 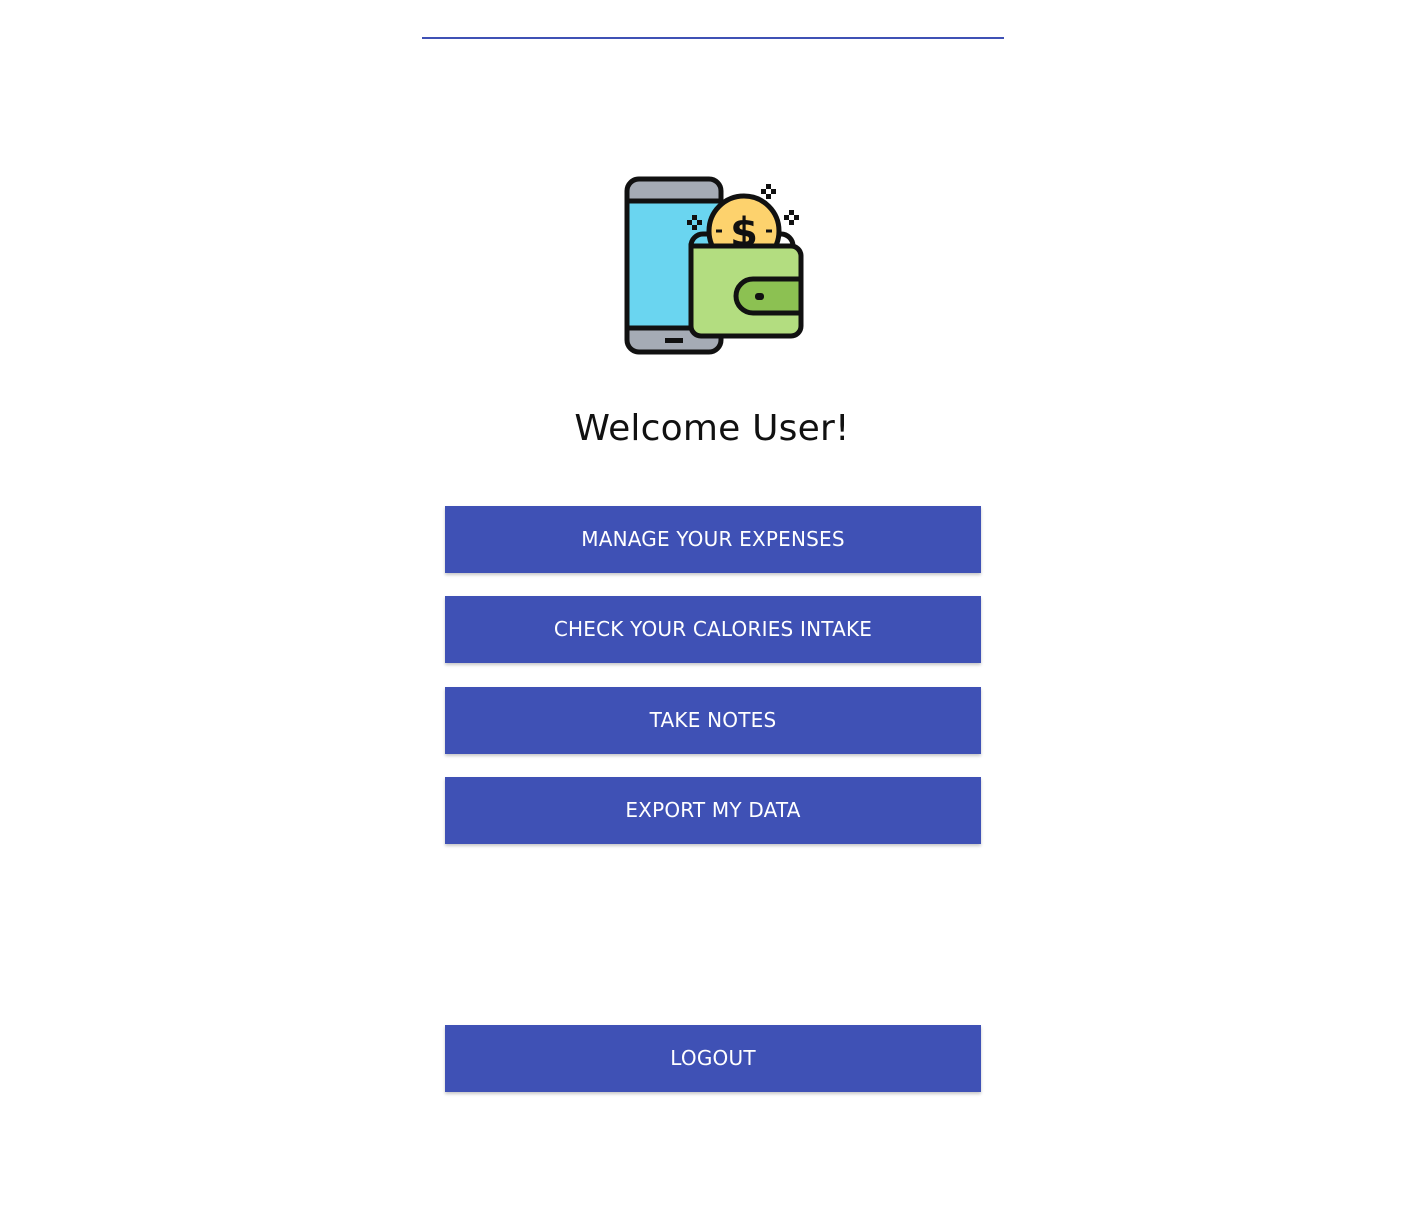 What do you see at coordinates (713, 810) in the screenshot?
I see `export-data-button: EXPORT MY DATA` at bounding box center [713, 810].